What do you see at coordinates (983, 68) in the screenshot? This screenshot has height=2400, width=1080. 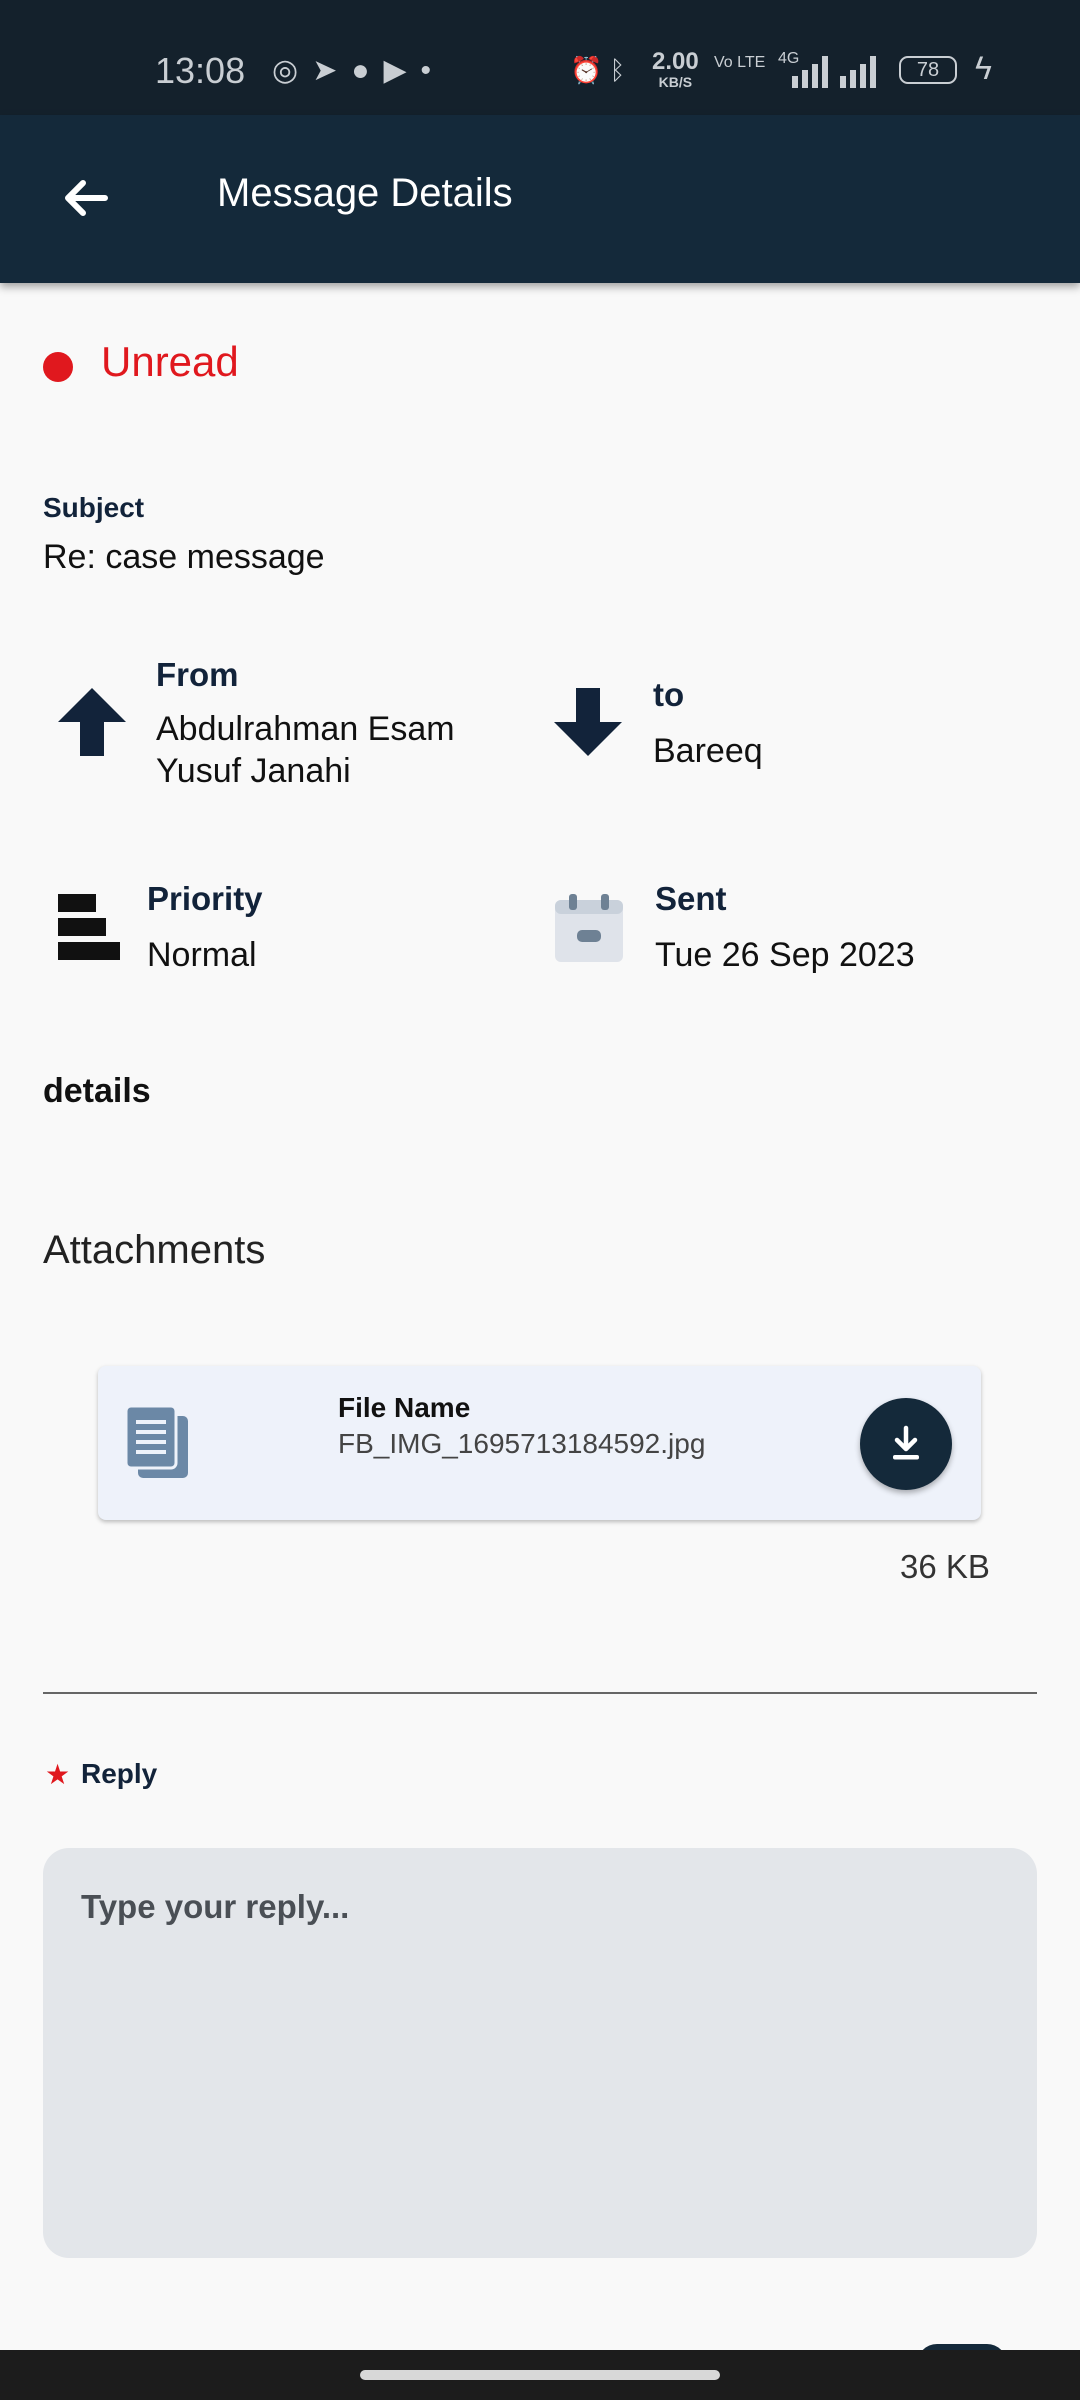 I see `charging-icon: ϟ` at bounding box center [983, 68].